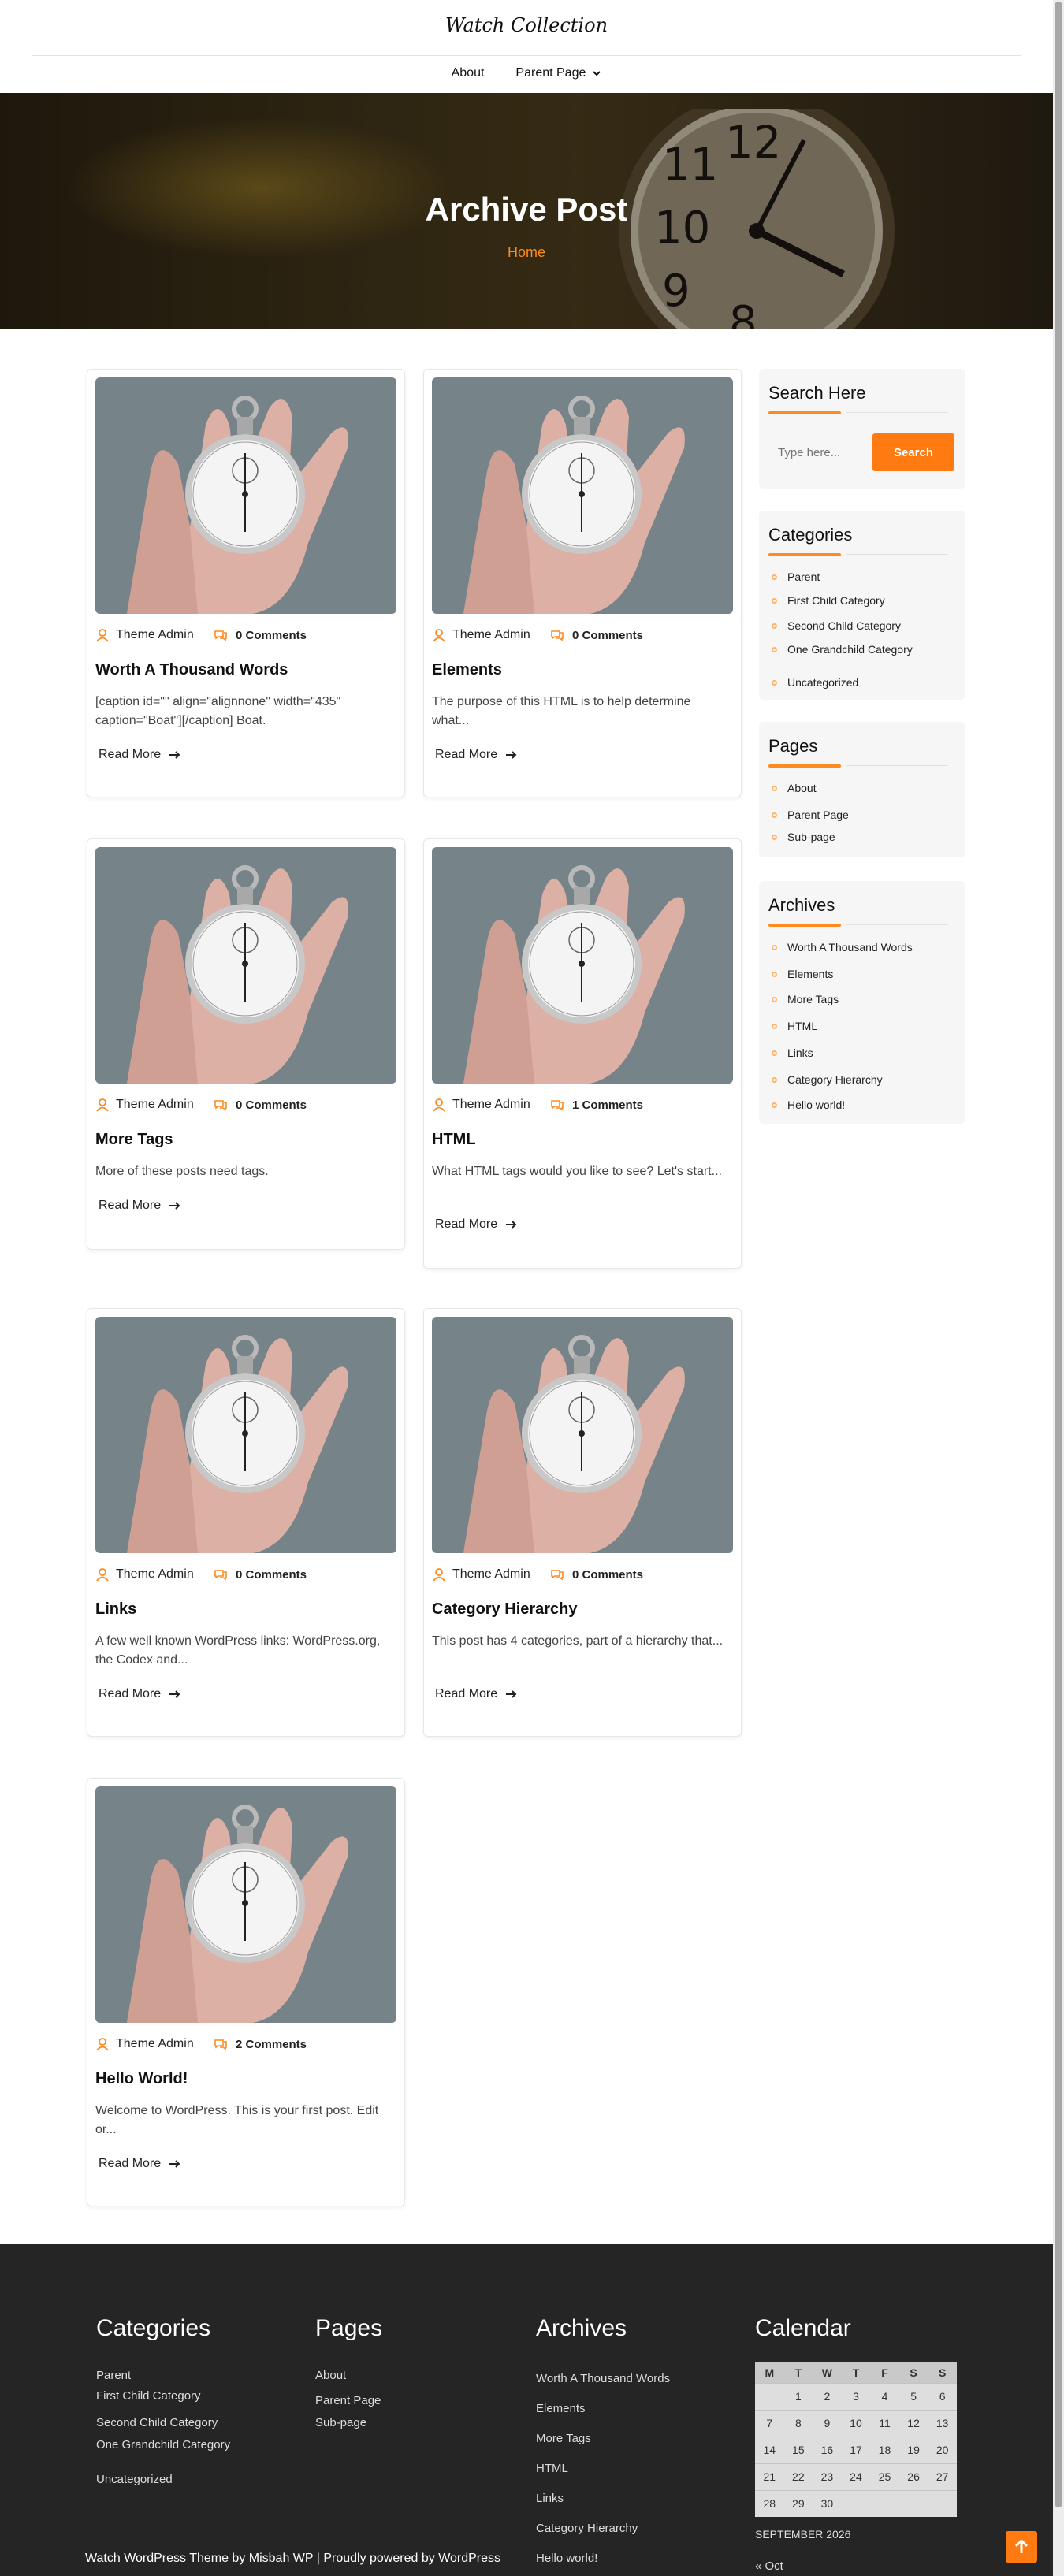 The width and height of the screenshot is (1064, 2576). What do you see at coordinates (155, 634) in the screenshot?
I see `author-name: Theme Admin` at bounding box center [155, 634].